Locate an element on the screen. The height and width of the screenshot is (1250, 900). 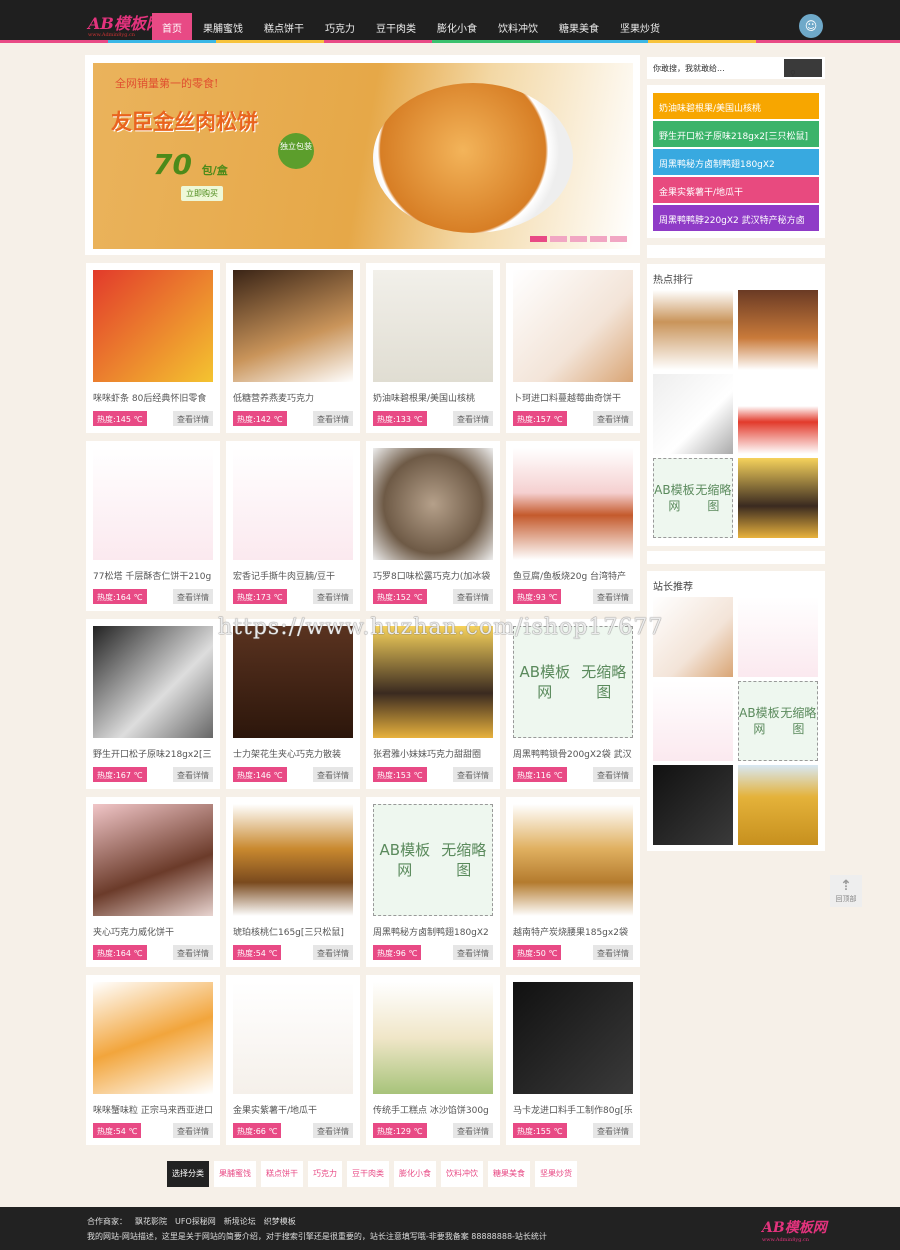
product-card: 越南特产炭烧腰果185gx2袋 热度:50 ℃ 查看详情 is located at coordinates (573, 882).